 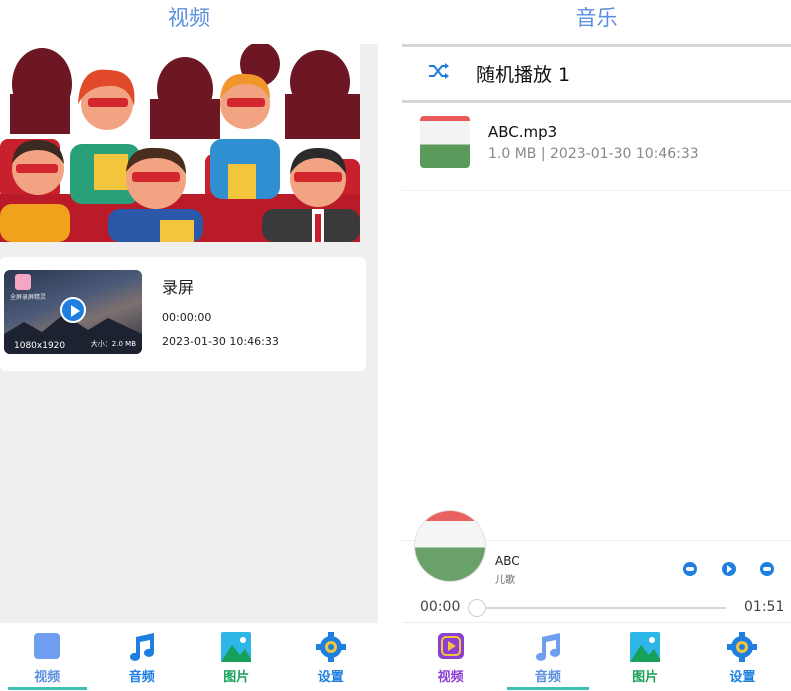 What do you see at coordinates (596, 566) in the screenshot?
I see `mini-player: ABC 儿歌 00:00 01:51` at bounding box center [596, 566].